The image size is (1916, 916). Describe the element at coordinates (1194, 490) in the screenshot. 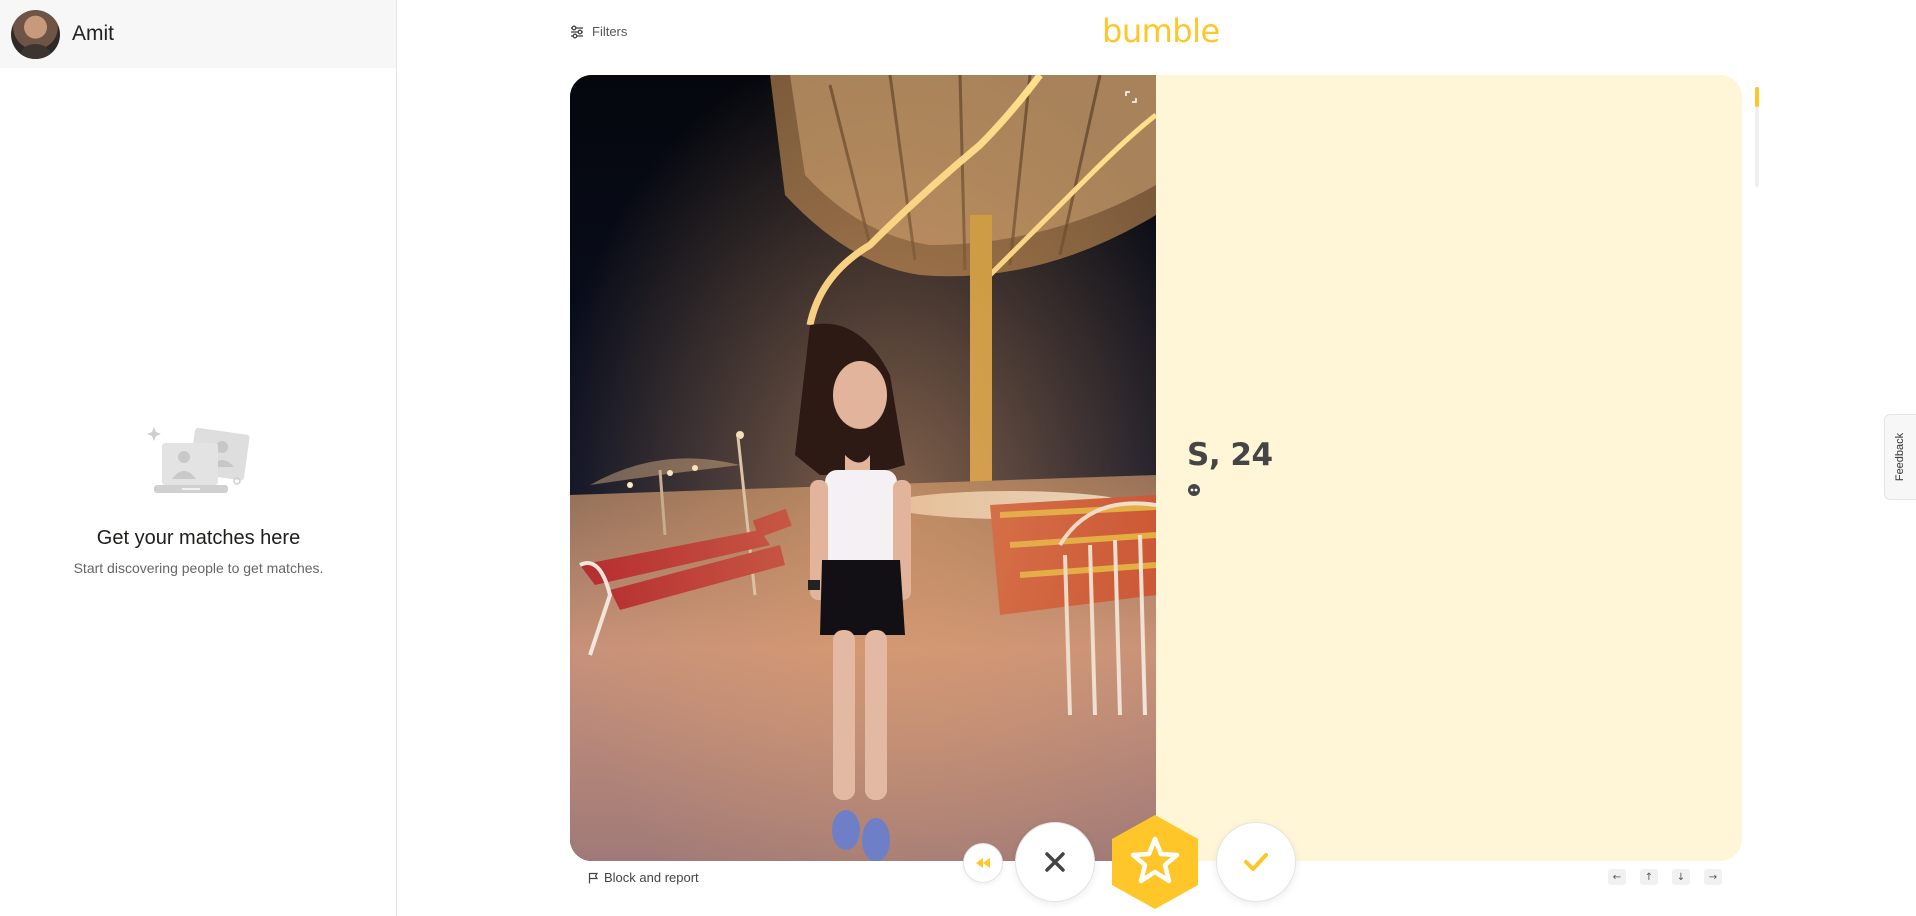

I see `quote-icon` at that location.